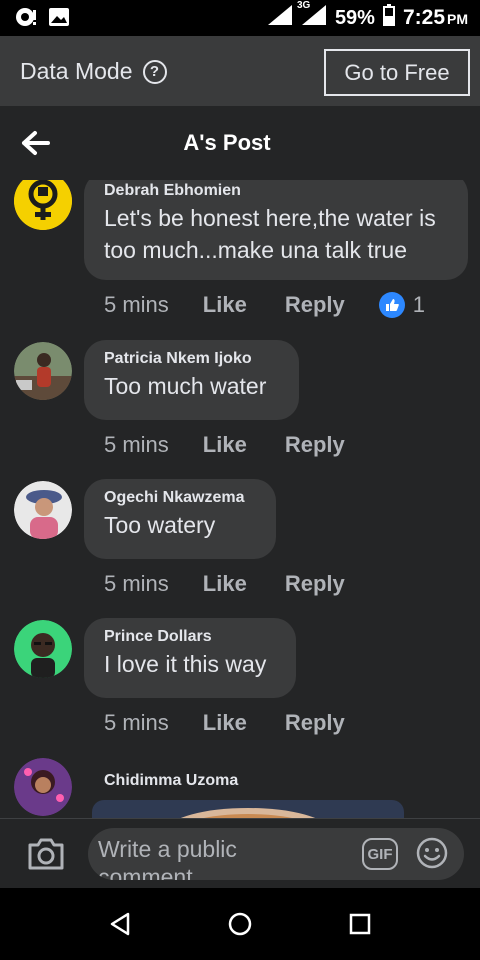 The width and height of the screenshot is (480, 960). Describe the element at coordinates (227, 142) in the screenshot. I see `page-title: A's Post` at that location.